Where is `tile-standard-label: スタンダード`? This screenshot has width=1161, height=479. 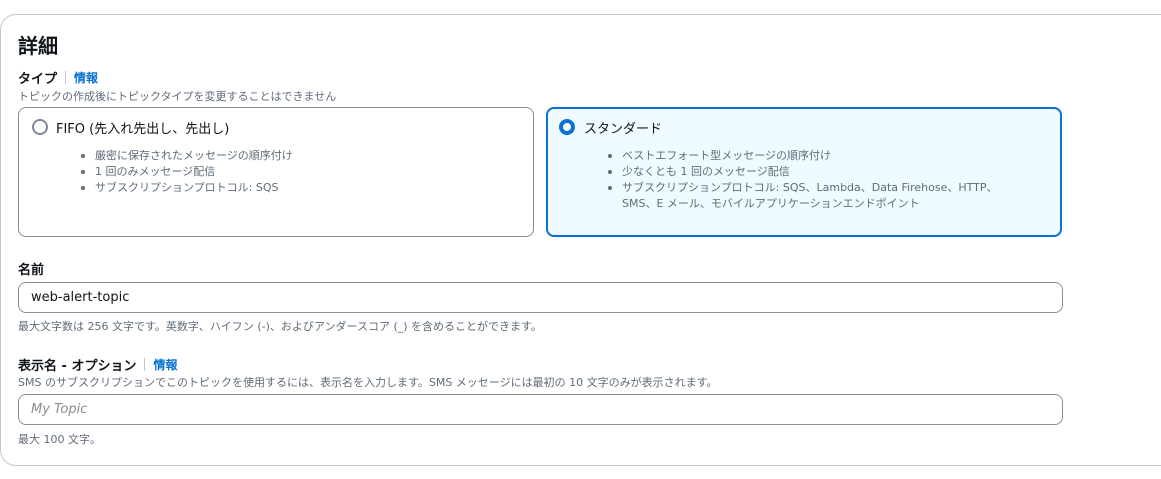 tile-standard-label: スタンダード is located at coordinates (623, 129).